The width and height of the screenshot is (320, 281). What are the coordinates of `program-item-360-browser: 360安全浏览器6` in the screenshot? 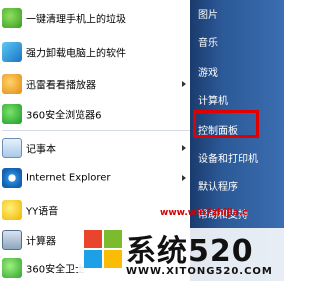 It's located at (96, 114).